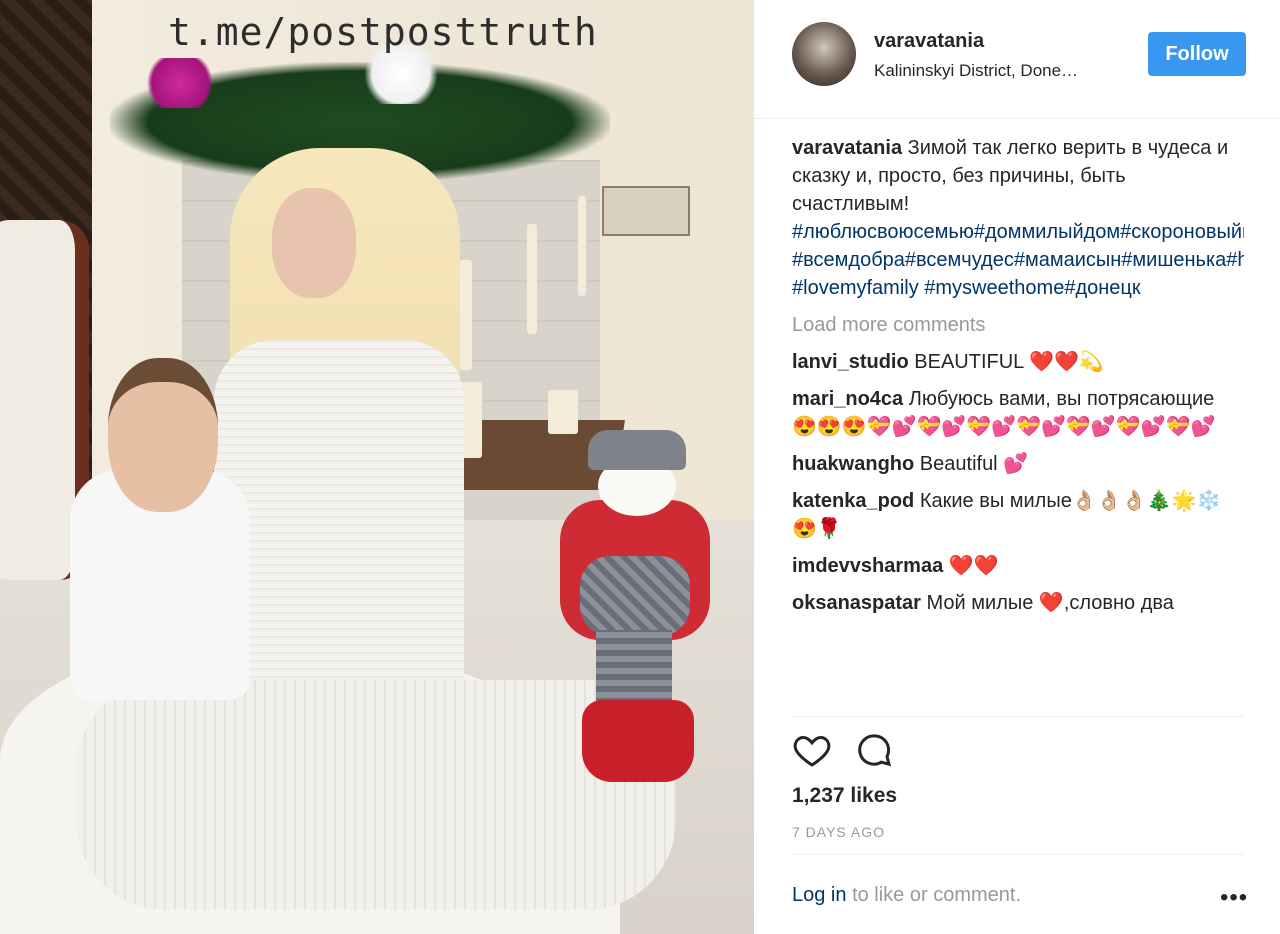 This screenshot has width=1280, height=934. What do you see at coordinates (339, 520) in the screenshot?
I see `photo-woman-sweater` at bounding box center [339, 520].